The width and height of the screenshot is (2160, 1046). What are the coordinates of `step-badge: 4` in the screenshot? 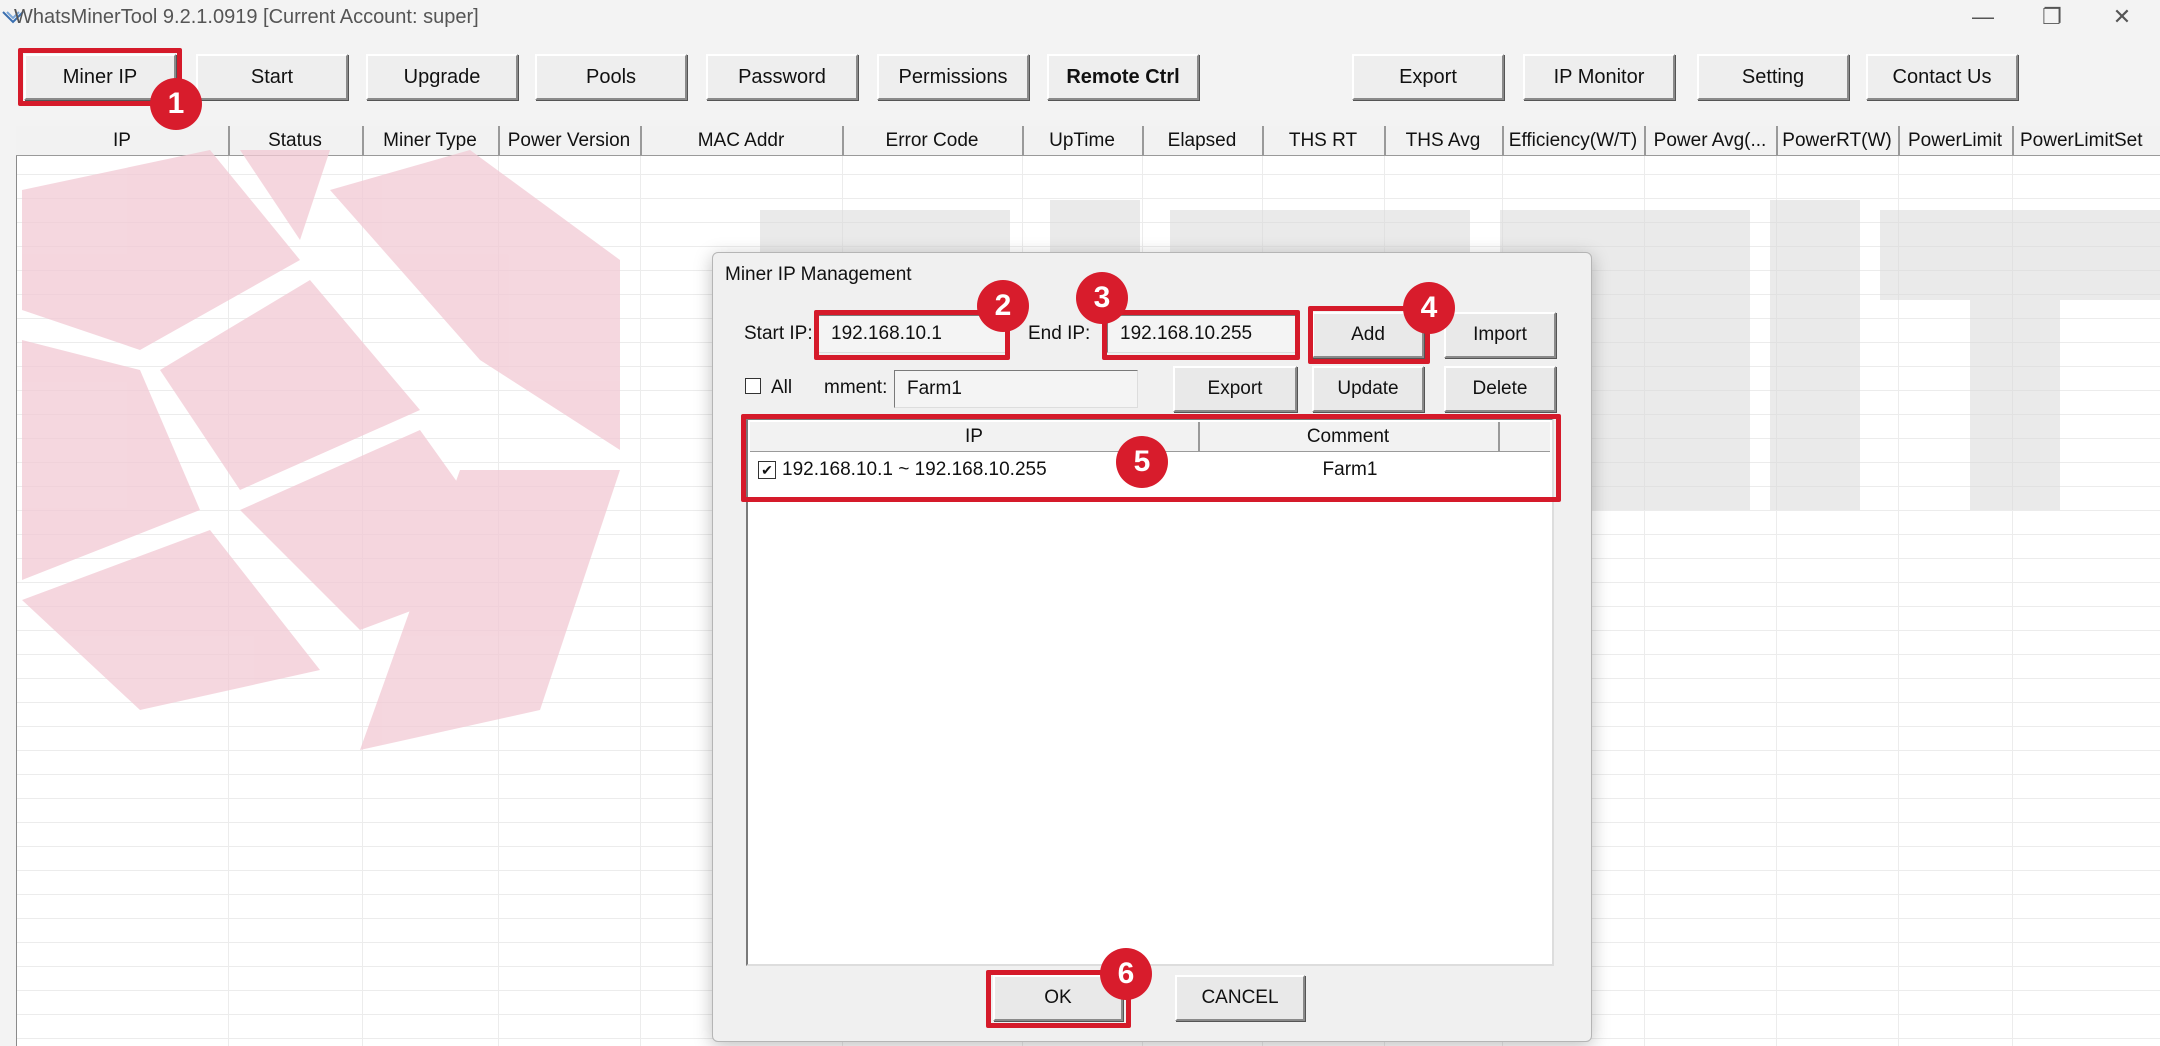 It's located at (1429, 308).